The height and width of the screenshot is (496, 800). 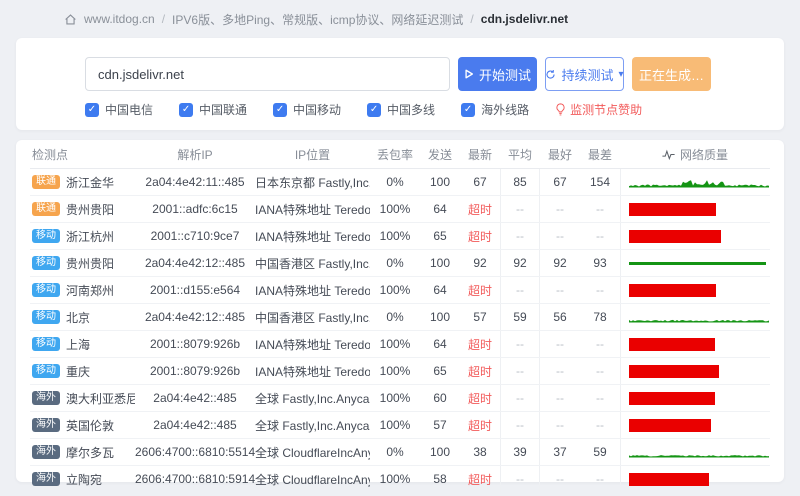 I want to click on check-icon: ✓, so click(x=92, y=109).